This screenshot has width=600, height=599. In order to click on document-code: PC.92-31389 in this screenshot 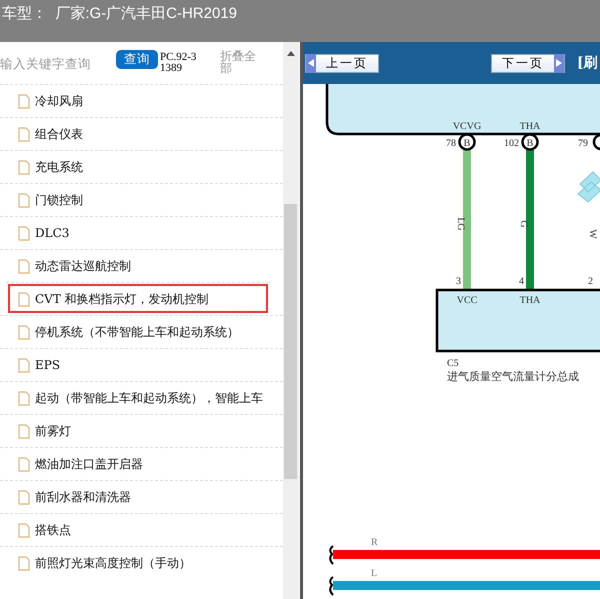, I will do `click(179, 63)`.